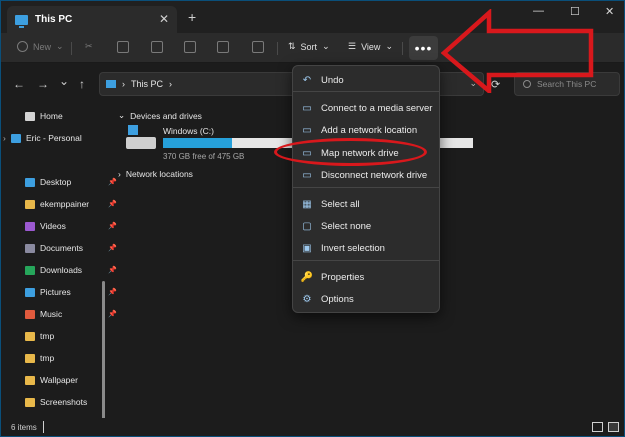  Describe the element at coordinates (43, 427) in the screenshot. I see `status-divider` at that location.